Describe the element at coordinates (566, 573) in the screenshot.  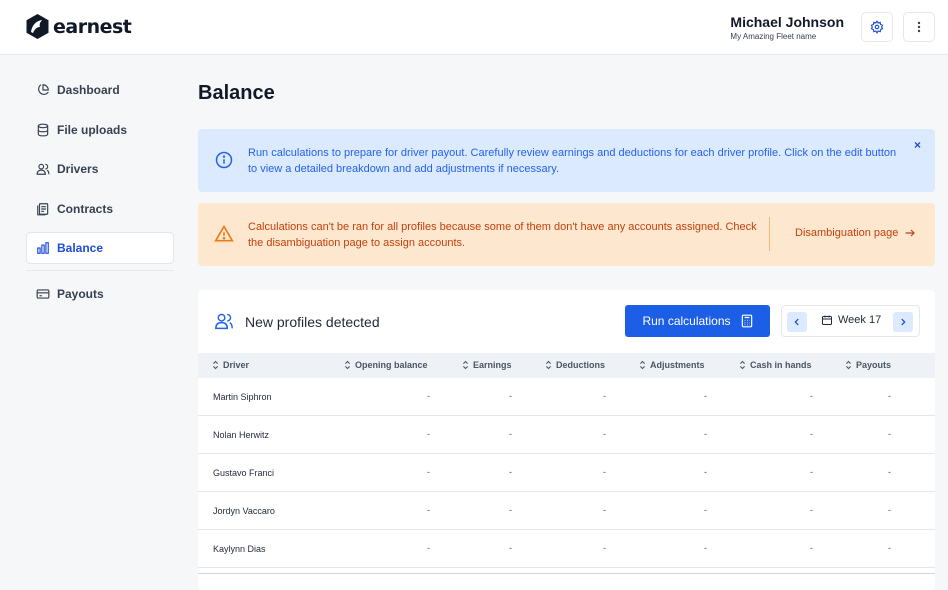
I see `table-footer-divider` at that location.